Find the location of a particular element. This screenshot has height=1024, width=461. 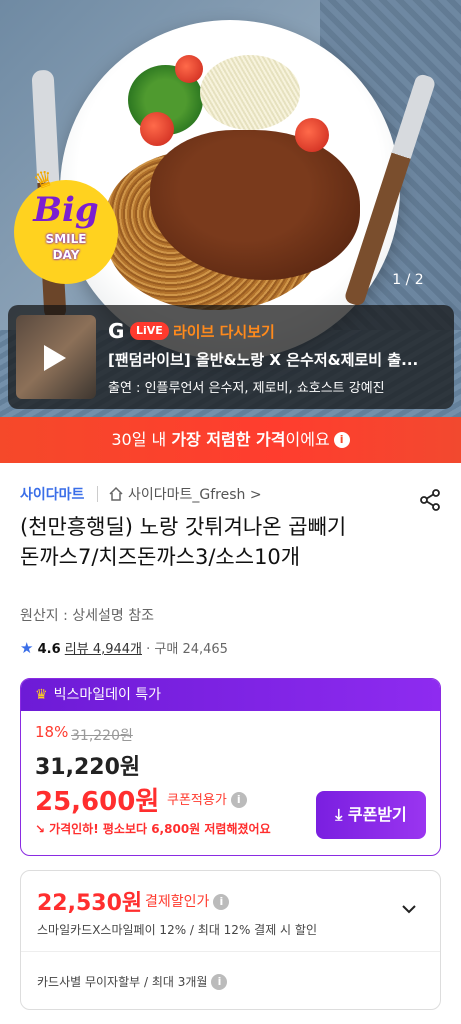

coupon-price: 25,600원 is located at coordinates (97, 802).